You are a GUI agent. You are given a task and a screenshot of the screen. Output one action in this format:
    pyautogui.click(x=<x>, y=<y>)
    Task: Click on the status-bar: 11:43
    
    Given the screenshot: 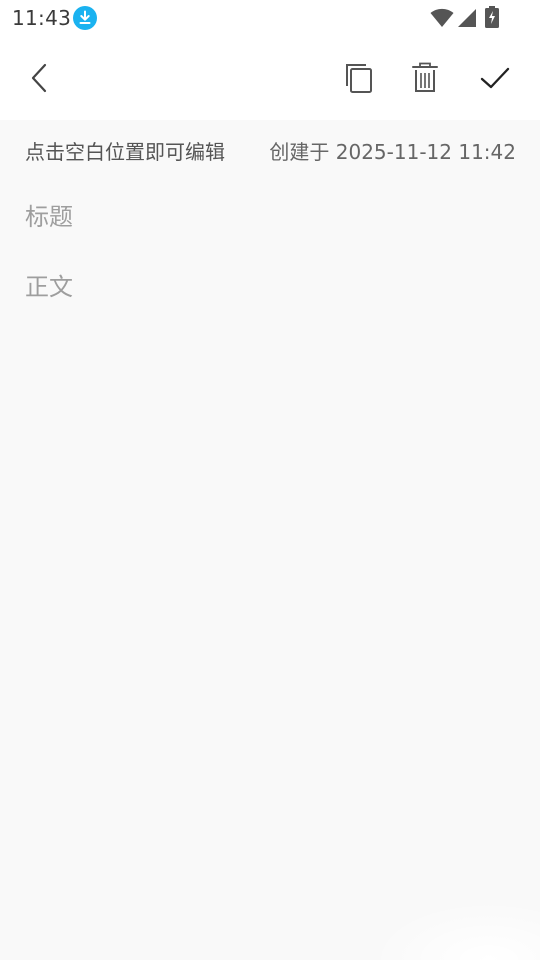 What is the action you would take?
    pyautogui.click(x=270, y=18)
    